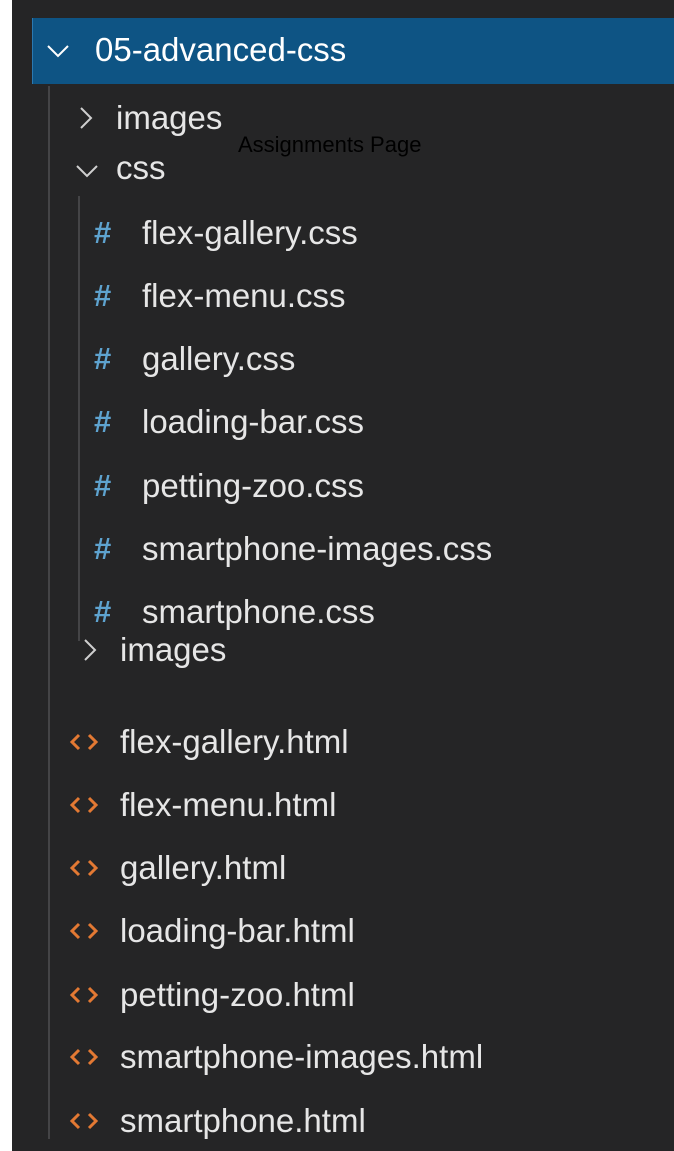 The image size is (674, 1151). I want to click on tree-item-label: loading-bar.css, so click(253, 421).